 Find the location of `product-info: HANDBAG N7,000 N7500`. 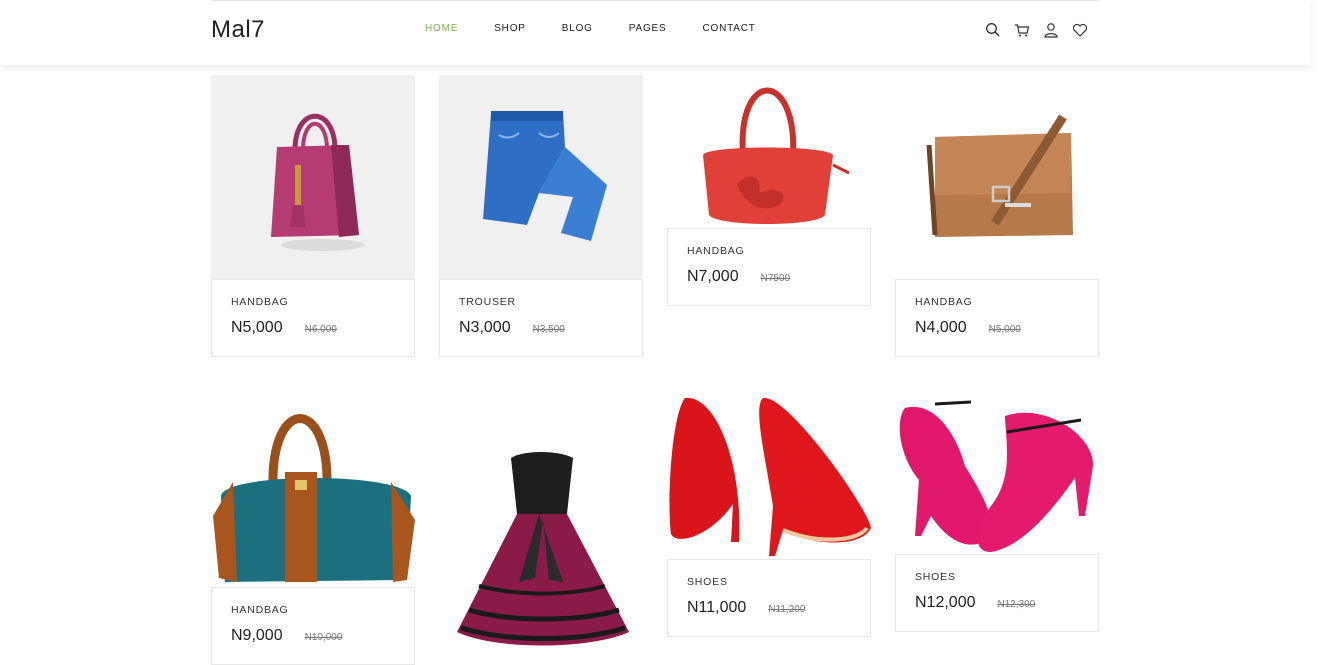

product-info: HANDBAG N7,000 N7500 is located at coordinates (769, 267).